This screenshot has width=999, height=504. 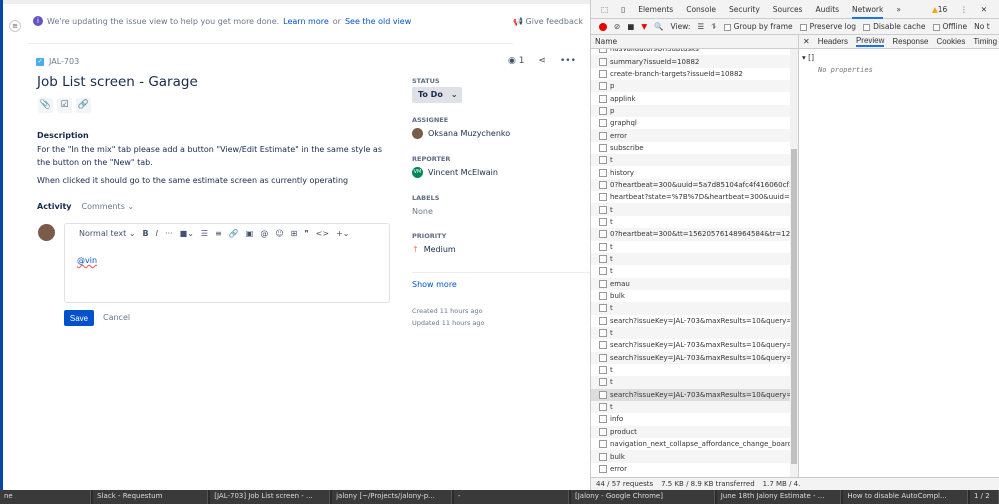 I want to click on preview-tree-root: ▾ [], so click(x=899, y=57).